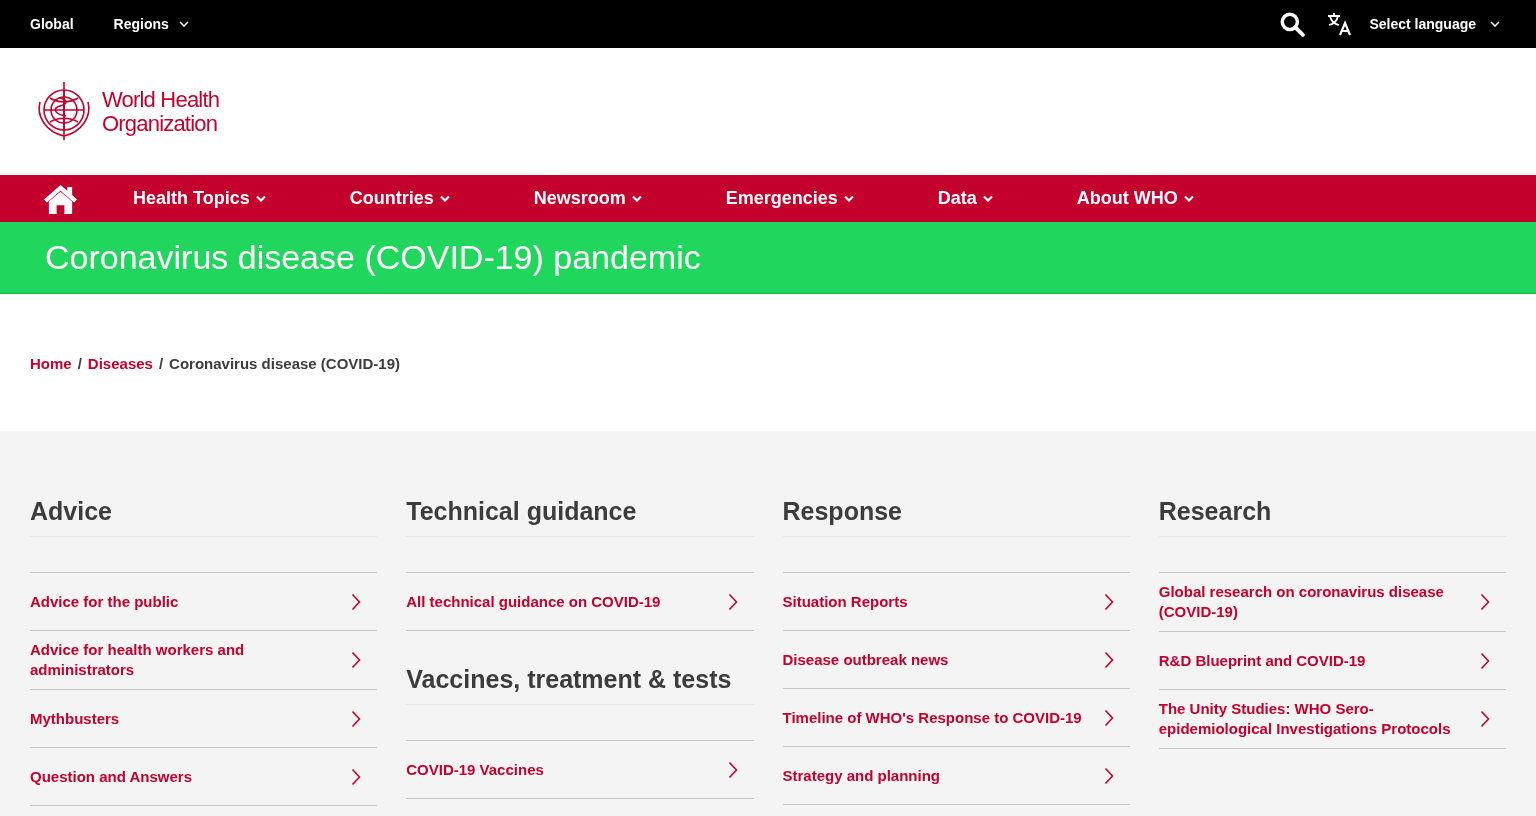 The image size is (1536, 816). What do you see at coordinates (52, 24) in the screenshot?
I see `top-nav-link: Global` at bounding box center [52, 24].